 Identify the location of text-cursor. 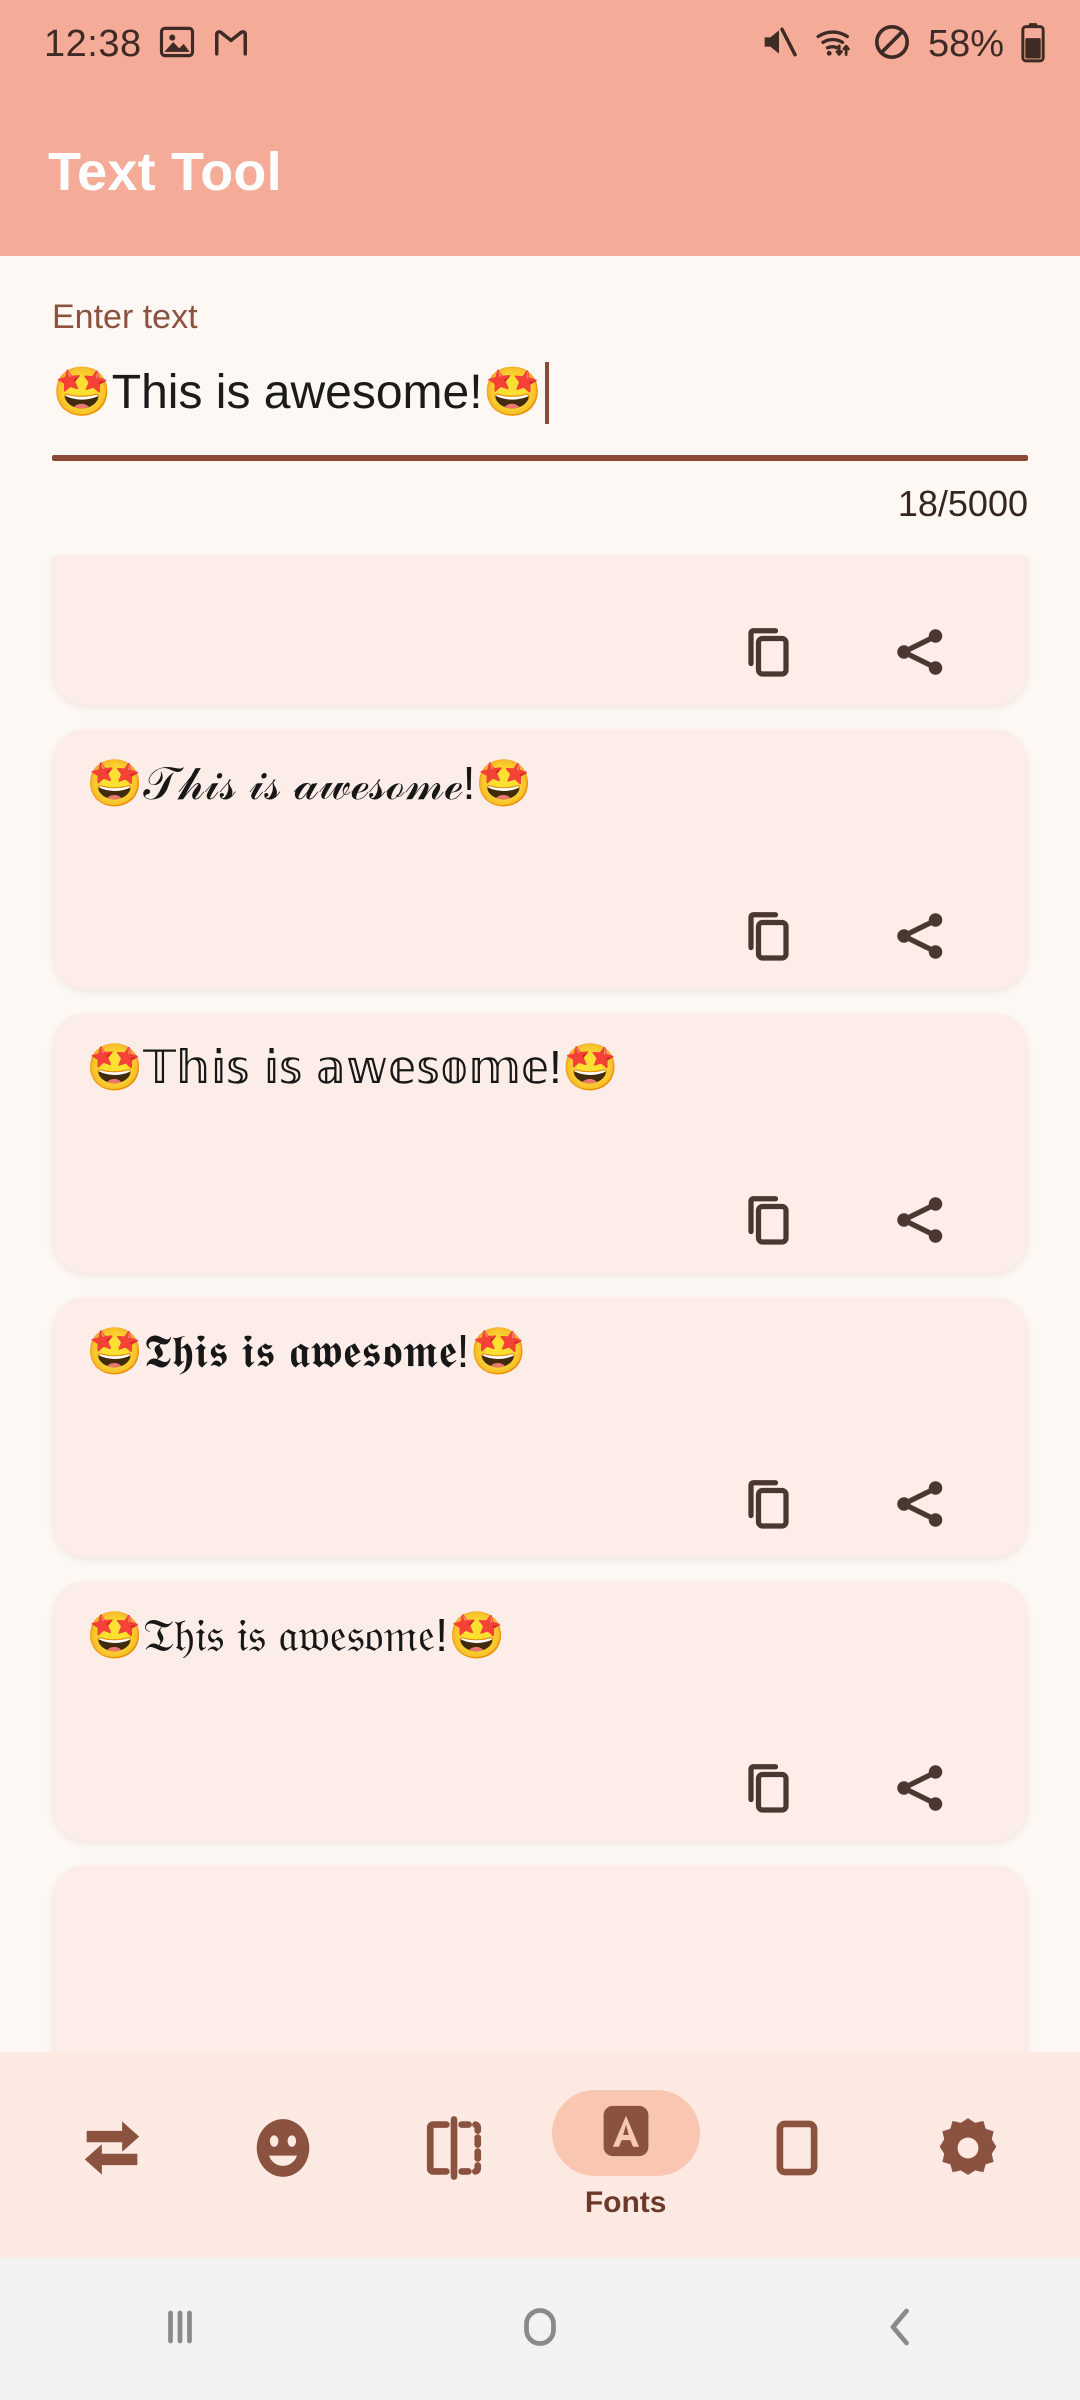
(547, 393).